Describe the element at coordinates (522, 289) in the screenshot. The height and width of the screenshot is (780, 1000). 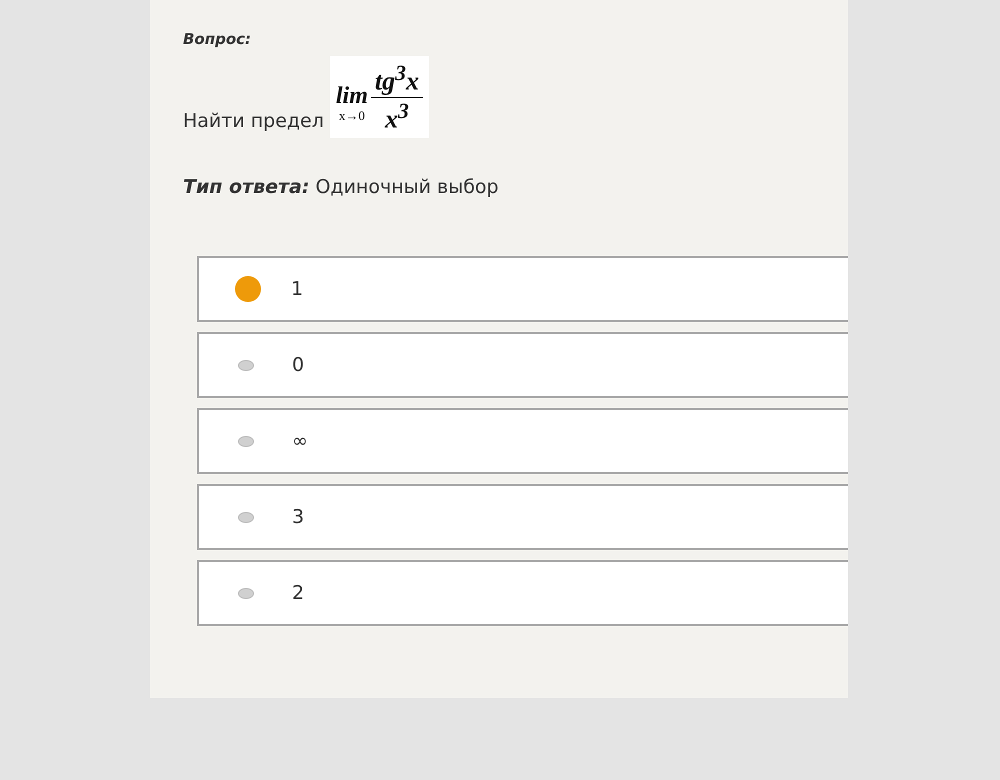
I see `answer-option: 1` at that location.